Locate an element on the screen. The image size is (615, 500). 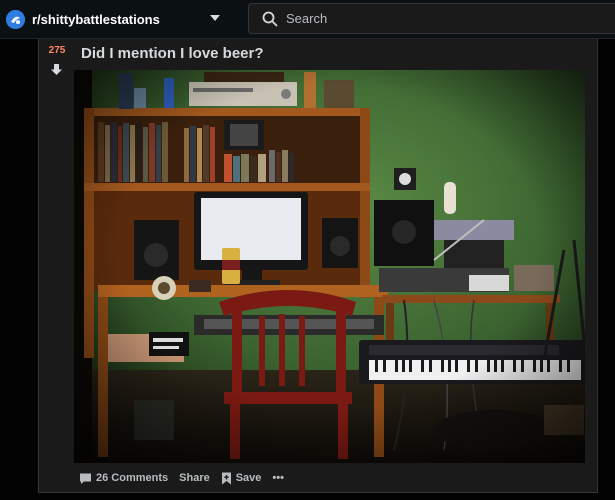
comments-button: 26 Comments is located at coordinates (123, 478).